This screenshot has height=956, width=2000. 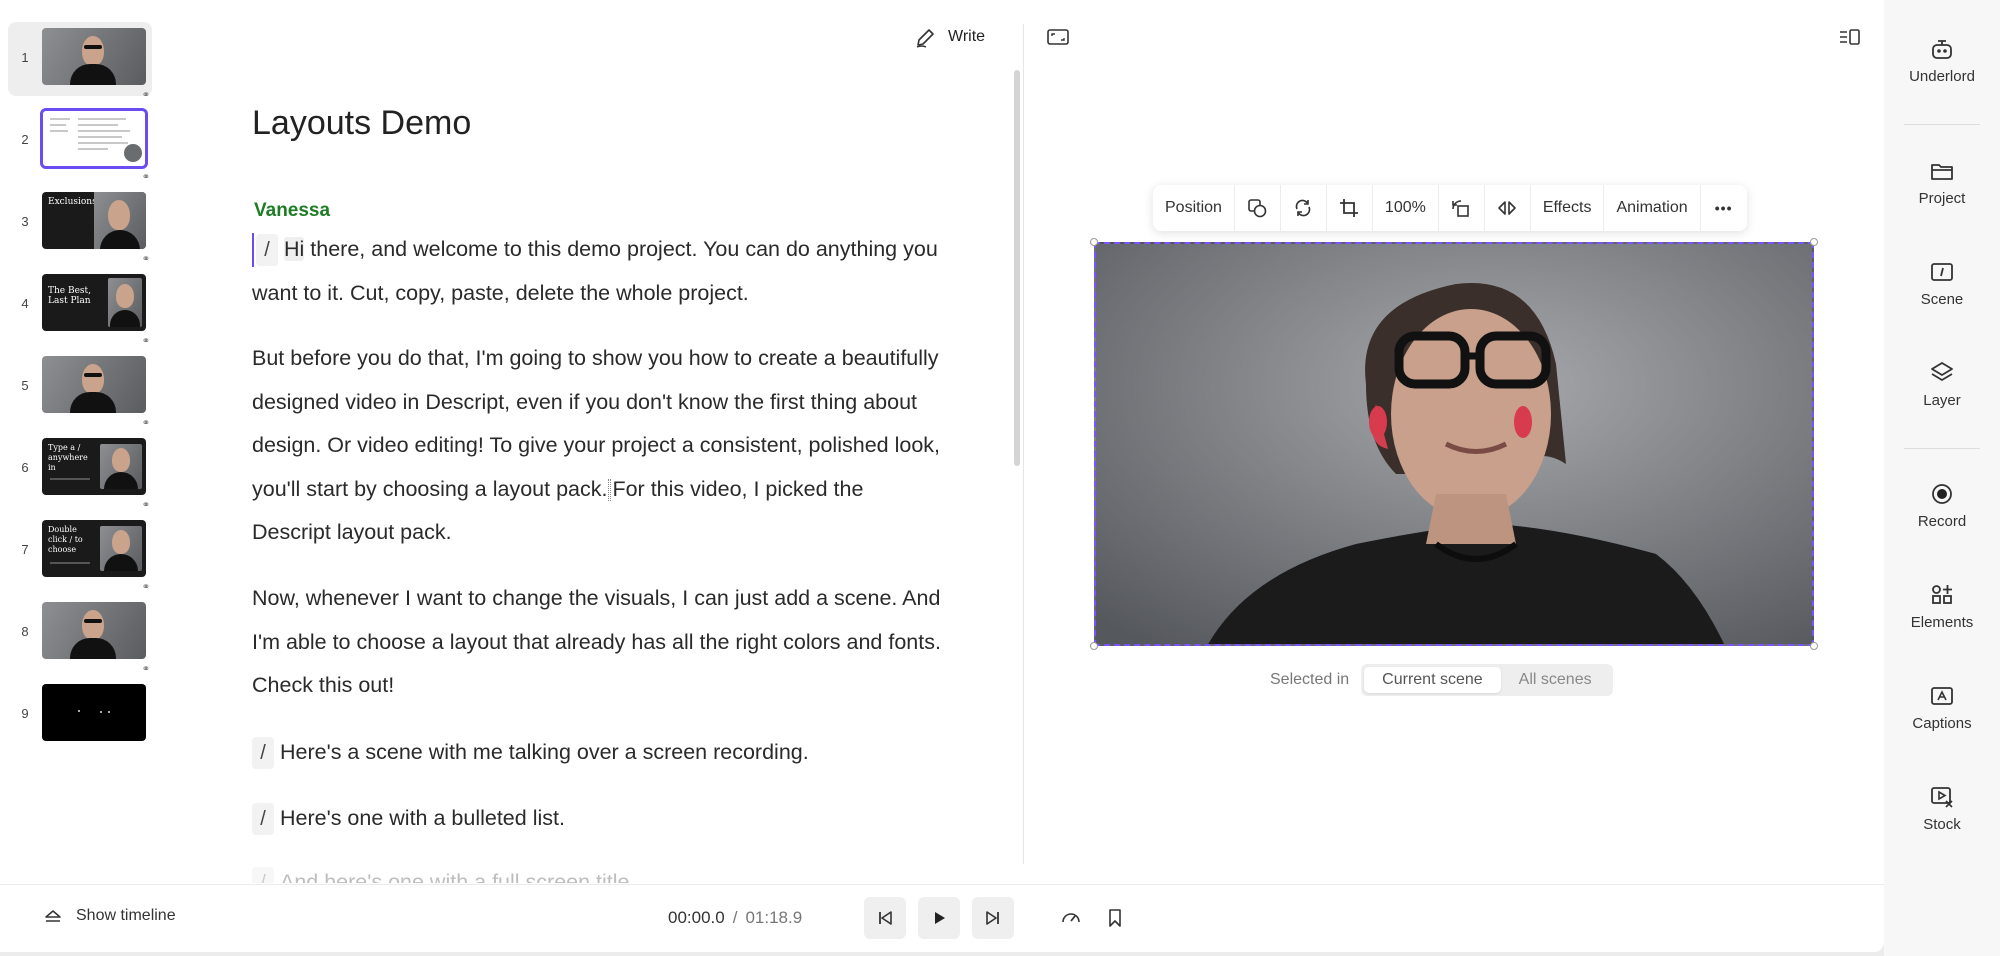 What do you see at coordinates (25, 57) in the screenshot?
I see `scene-number: 1` at bounding box center [25, 57].